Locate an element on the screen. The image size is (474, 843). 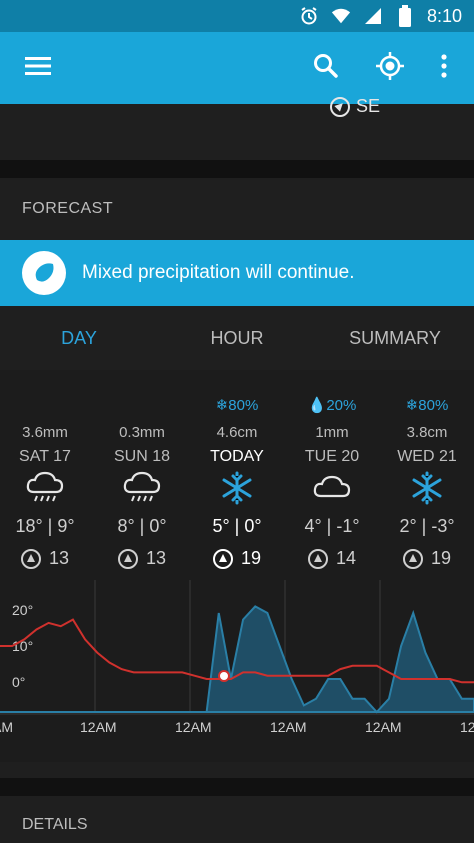
x-tick-label: AM is located at coordinates (6, 727).